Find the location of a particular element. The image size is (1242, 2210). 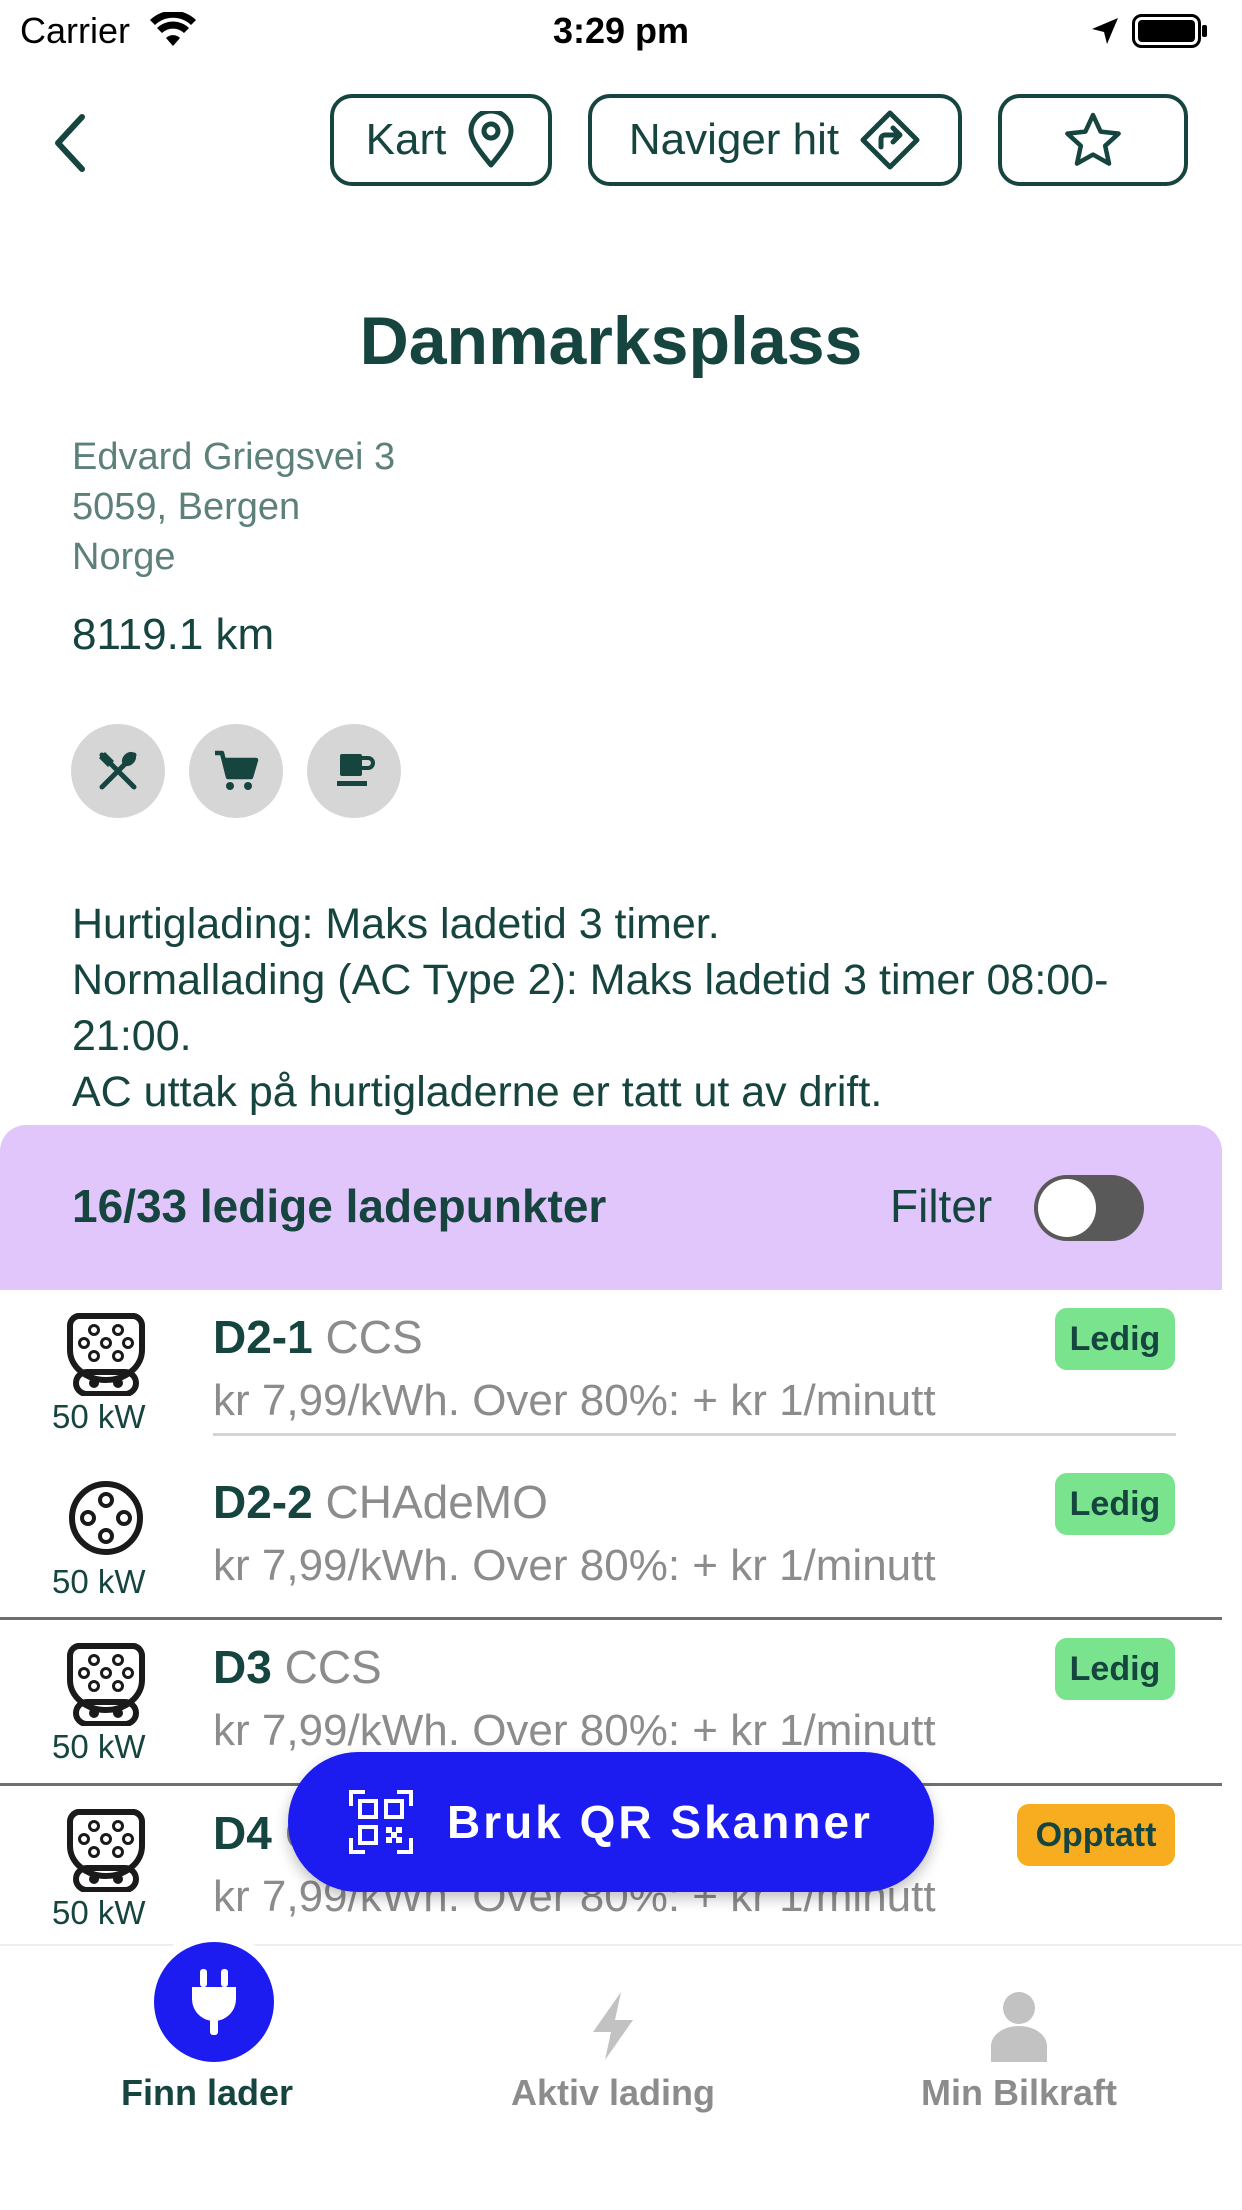

row-divider is located at coordinates (694, 1434).